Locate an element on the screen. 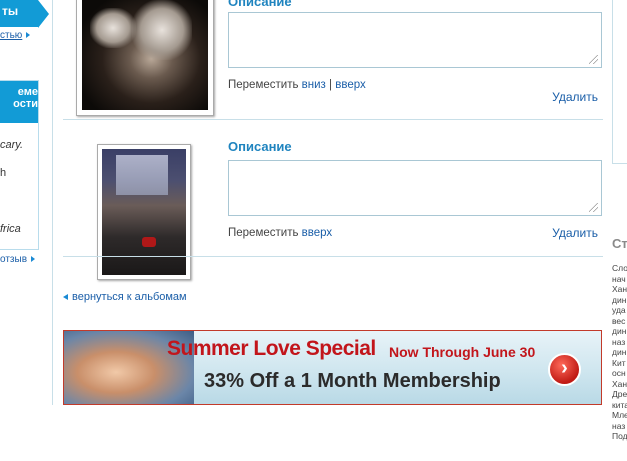  banner-headline: Summer Love Special is located at coordinates (271, 348).